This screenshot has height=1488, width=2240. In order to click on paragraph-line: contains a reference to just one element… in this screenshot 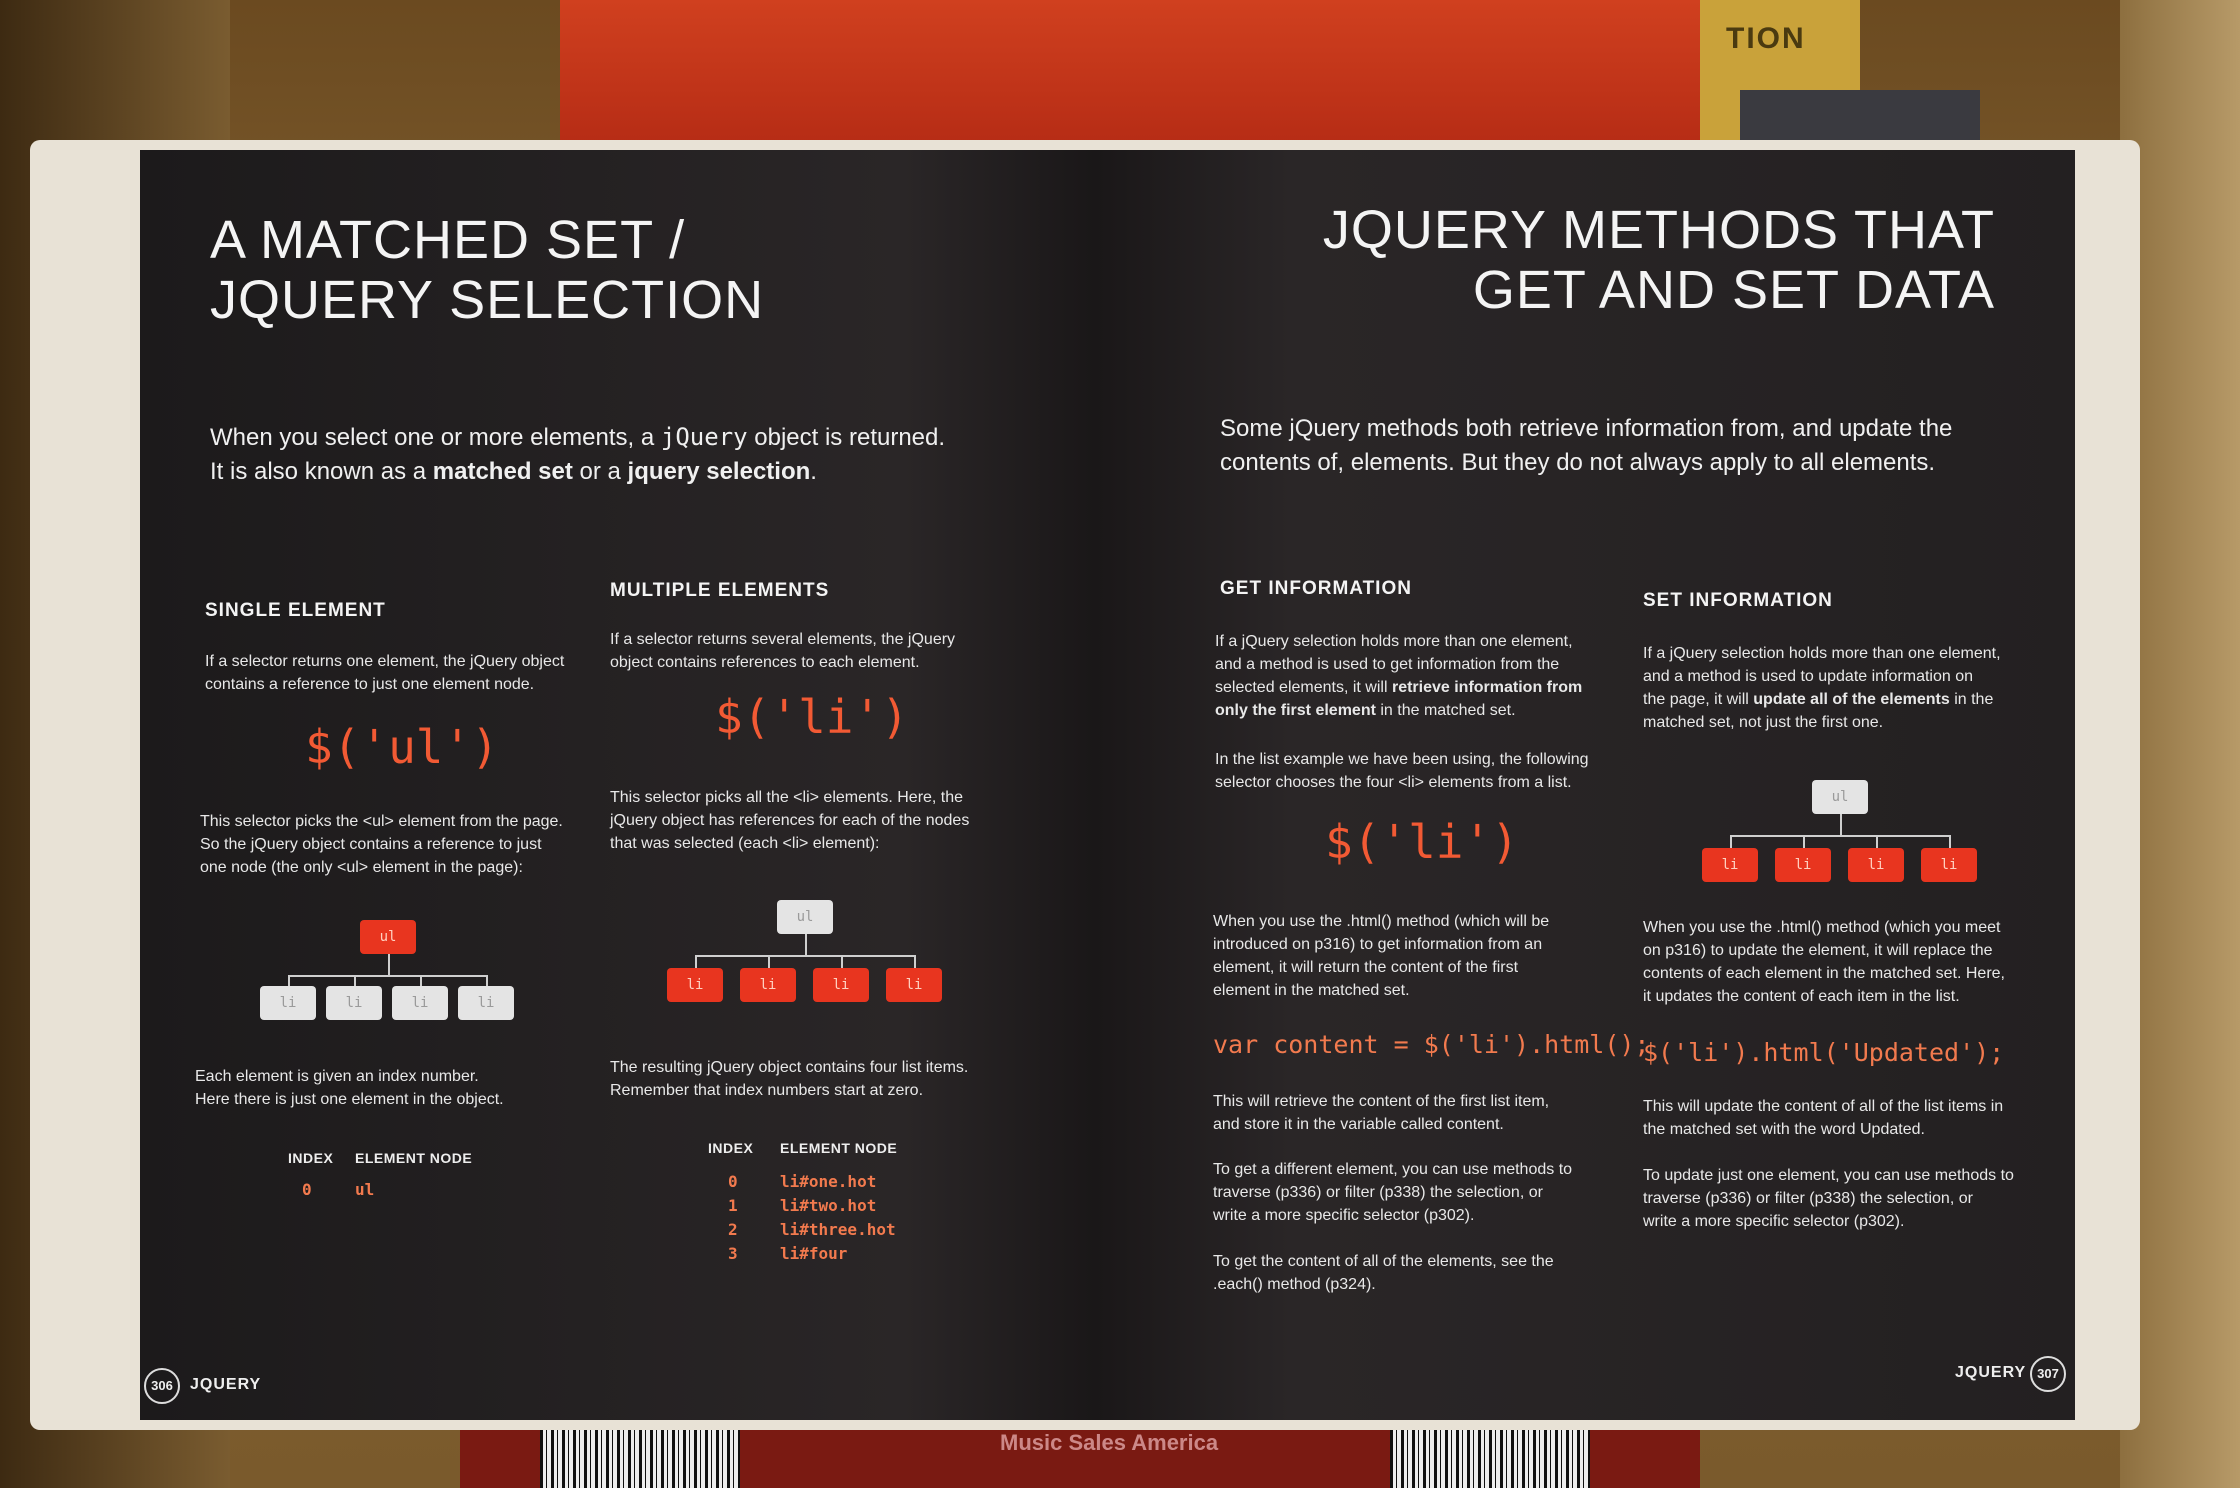, I will do `click(370, 684)`.